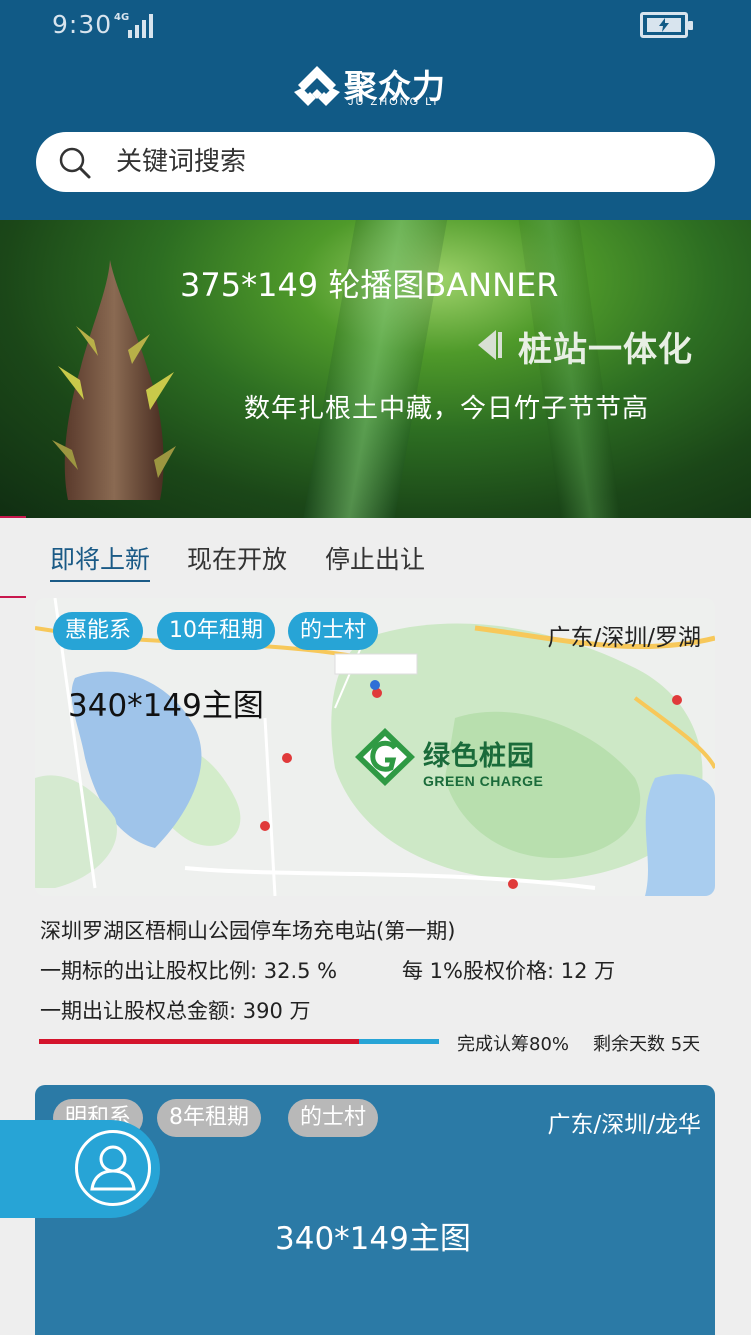  What do you see at coordinates (13, 517) in the screenshot?
I see `page-indicator` at bounding box center [13, 517].